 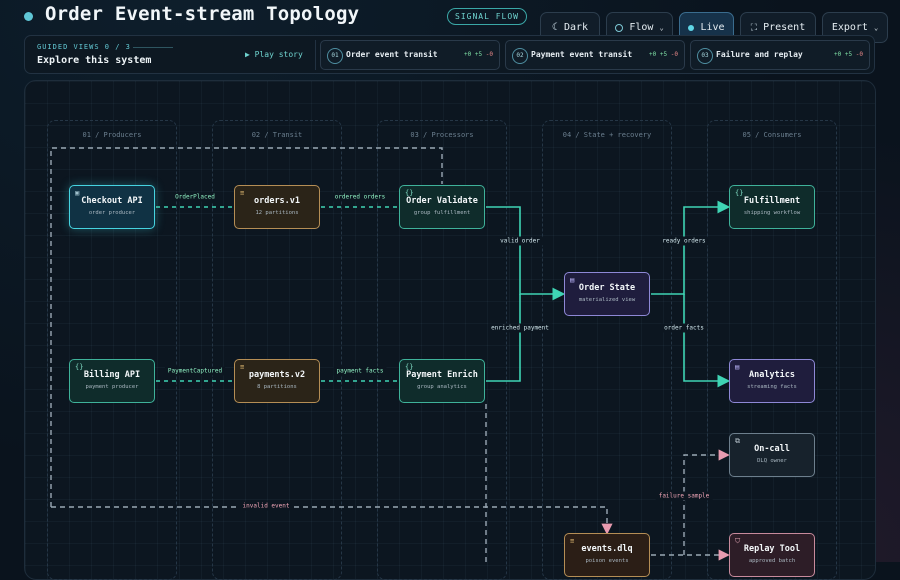 What do you see at coordinates (360, 371) in the screenshot?
I see `edge-label-payment-facts: payment facts` at bounding box center [360, 371].